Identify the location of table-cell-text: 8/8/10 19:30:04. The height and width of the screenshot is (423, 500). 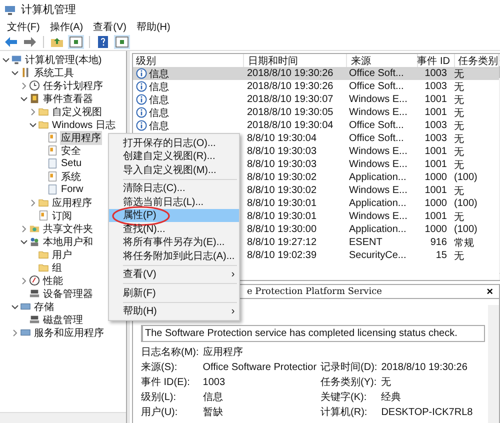
(282, 138).